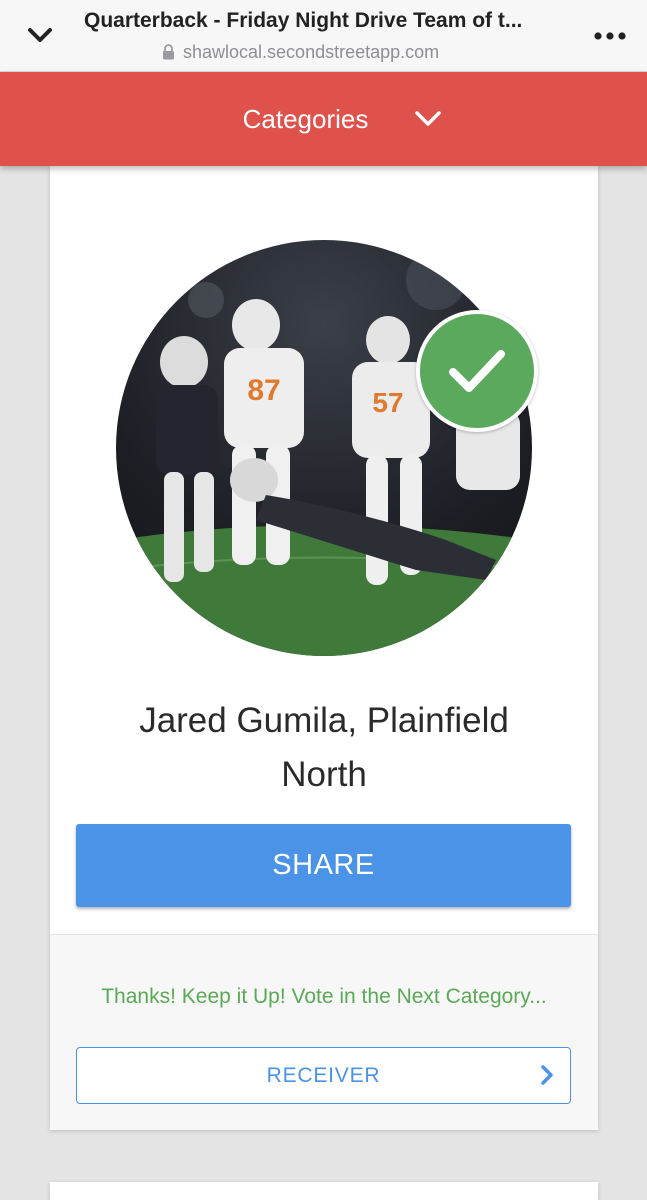 The image size is (647, 1200). What do you see at coordinates (305, 118) in the screenshot?
I see `categories-label: Categories` at bounding box center [305, 118].